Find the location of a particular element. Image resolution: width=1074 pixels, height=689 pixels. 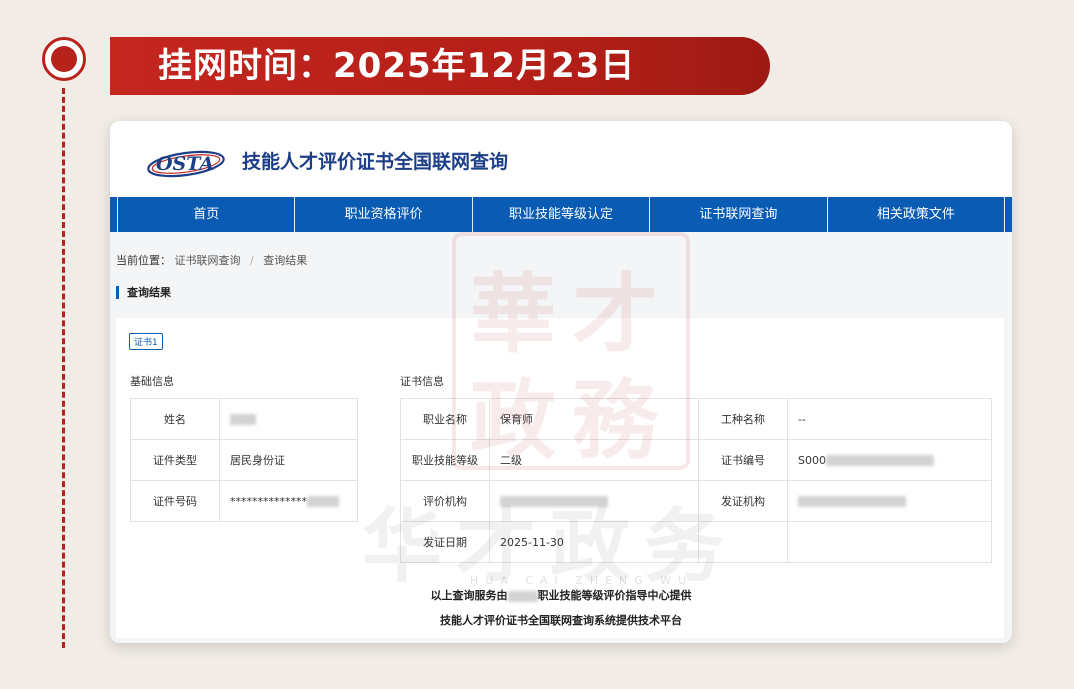

redacted-id-number is located at coordinates (323, 501).